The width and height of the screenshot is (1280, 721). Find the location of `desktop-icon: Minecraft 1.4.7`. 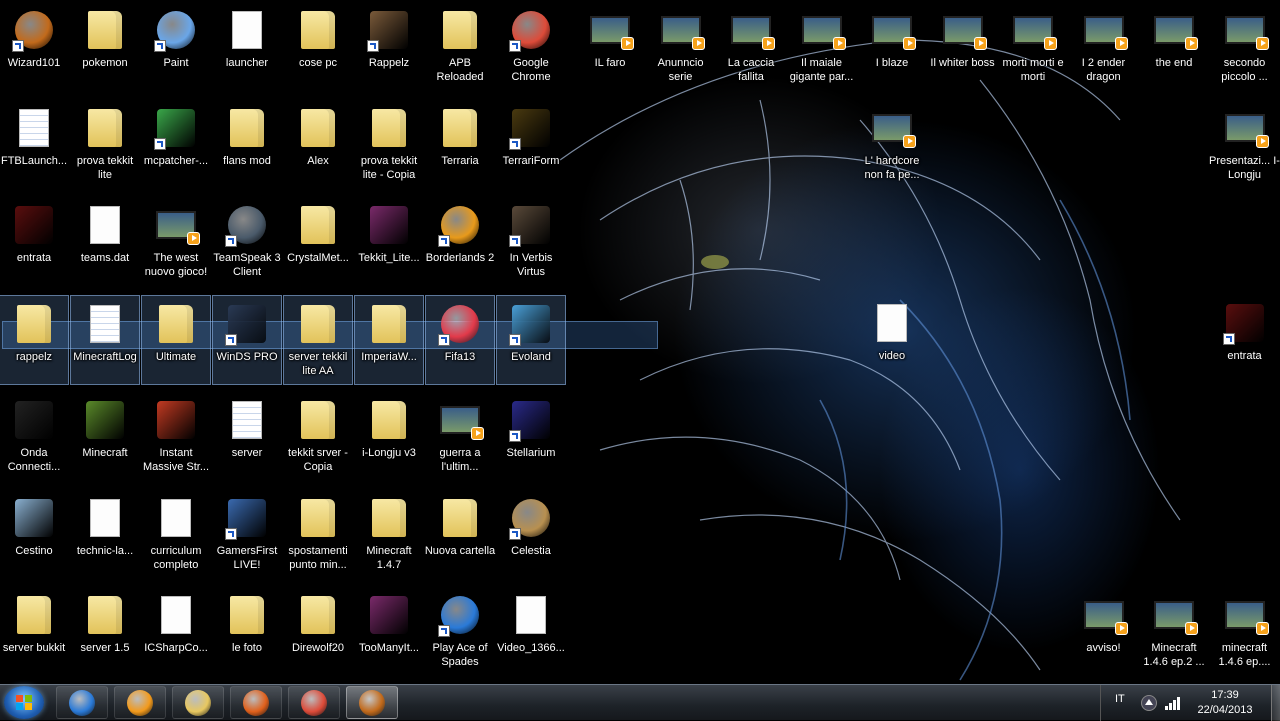

desktop-icon: Minecraft 1.4.7 is located at coordinates (389, 535).